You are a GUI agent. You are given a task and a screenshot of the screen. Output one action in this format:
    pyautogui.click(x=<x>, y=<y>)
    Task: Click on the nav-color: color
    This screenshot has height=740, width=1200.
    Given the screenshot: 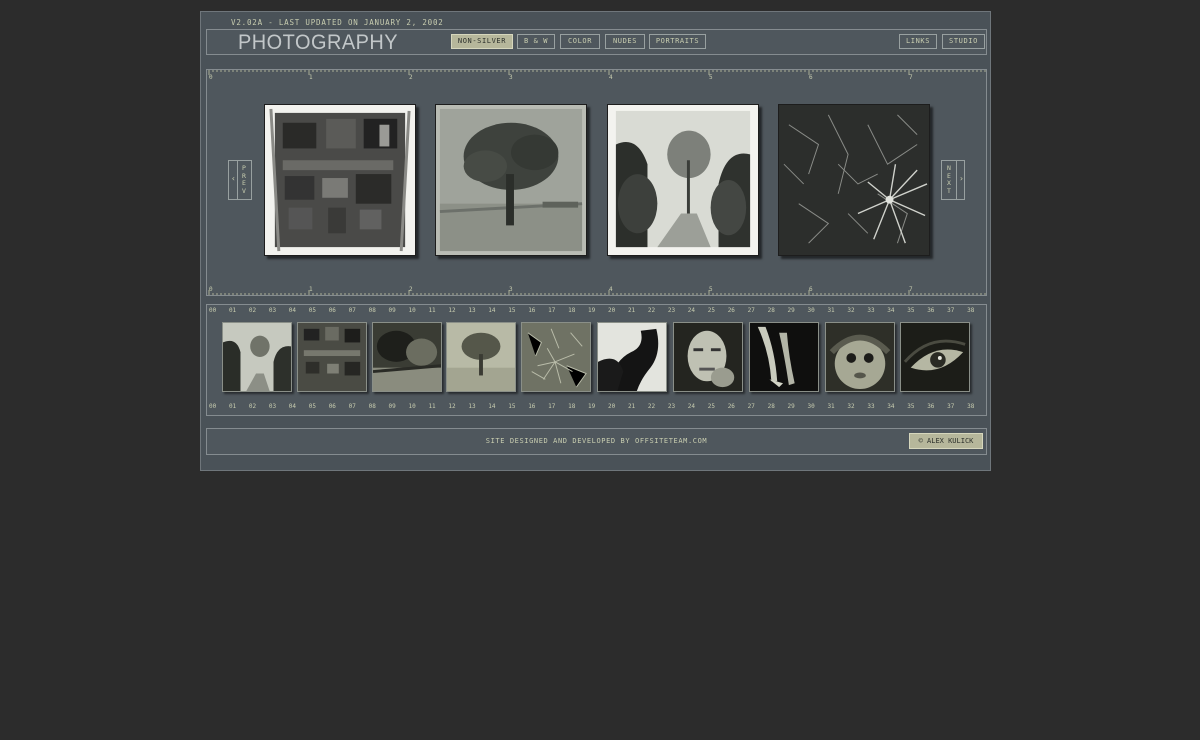 What is the action you would take?
    pyautogui.click(x=580, y=41)
    